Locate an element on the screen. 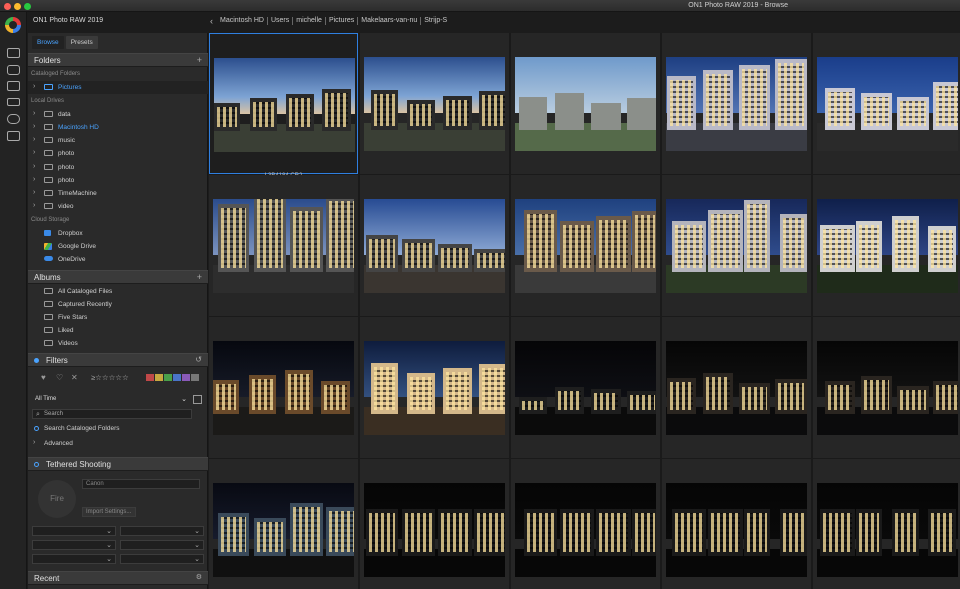 The height and width of the screenshot is (589, 960). breadcrumb-item: Macintosh HD is located at coordinates (242, 21).